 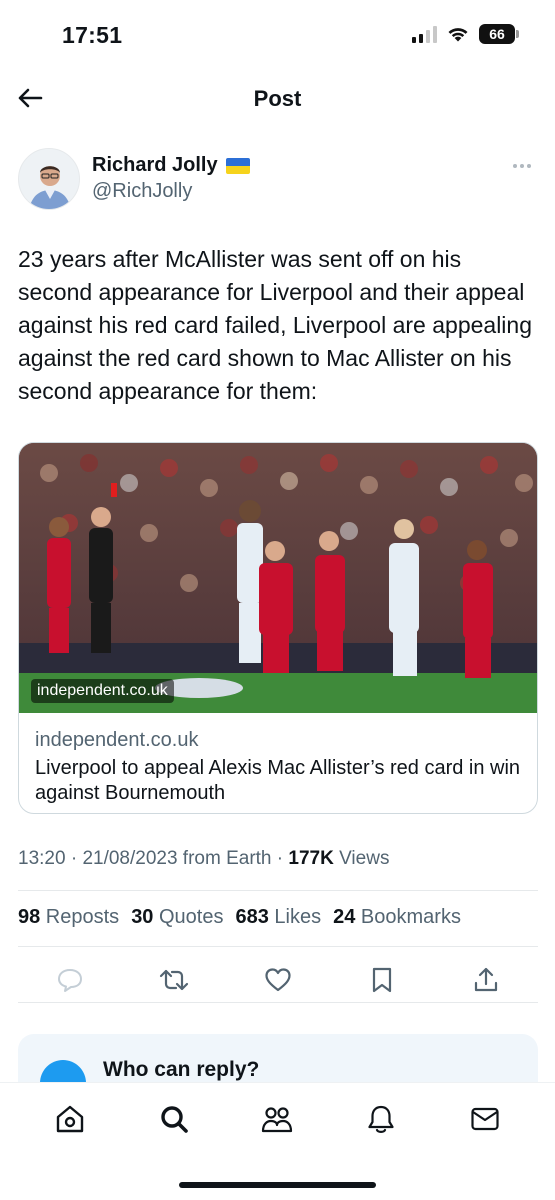 I want to click on wifi-icon, so click(x=458, y=35).